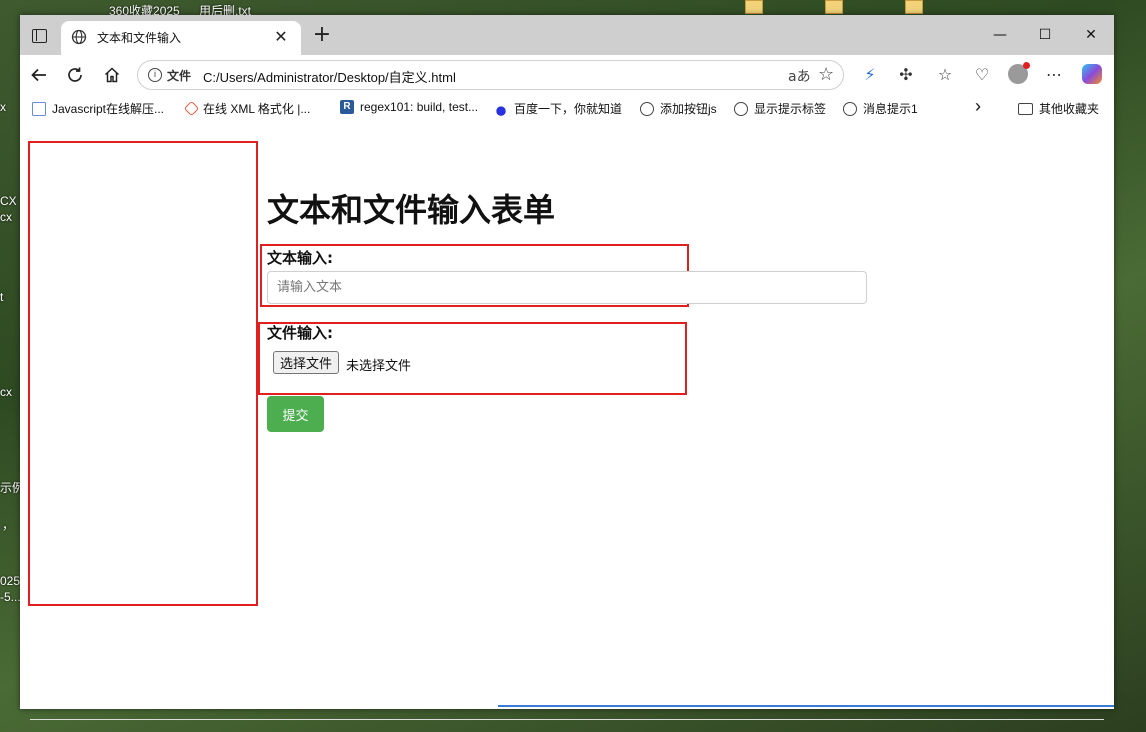  I want to click on file-status-text: 未选择文件, so click(379, 366).